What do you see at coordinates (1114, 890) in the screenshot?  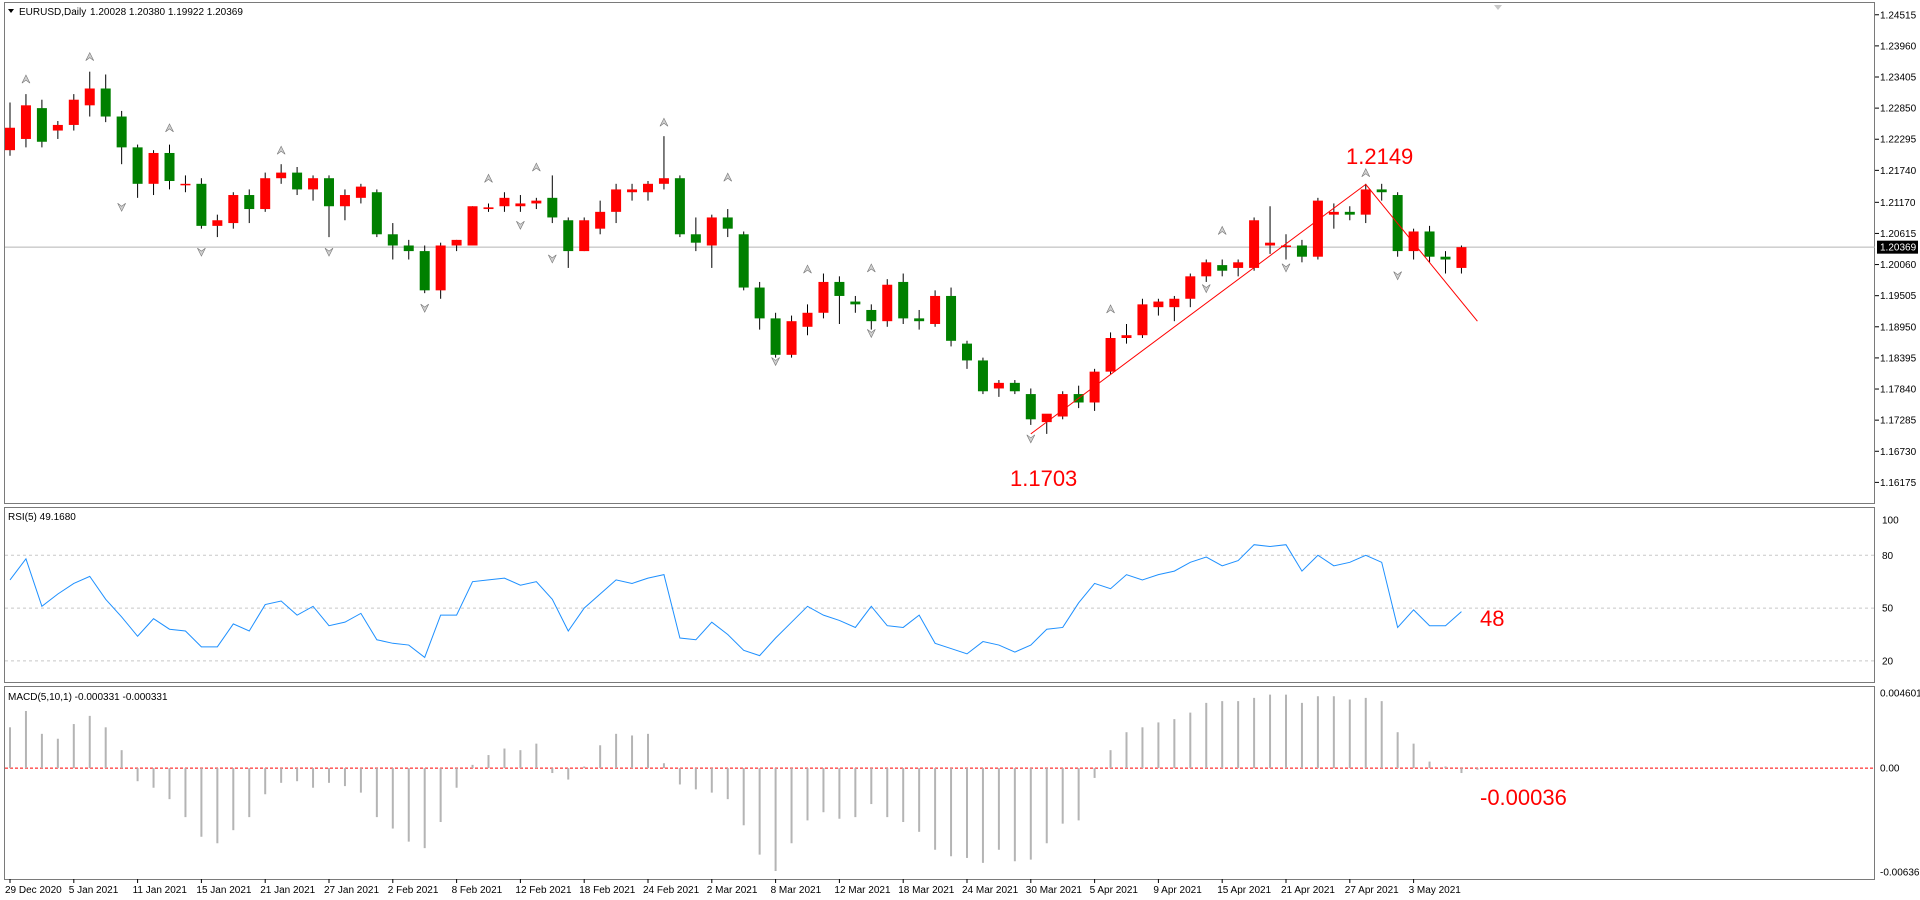 I see `time-axis-label: 5 Apr 2021` at bounding box center [1114, 890].